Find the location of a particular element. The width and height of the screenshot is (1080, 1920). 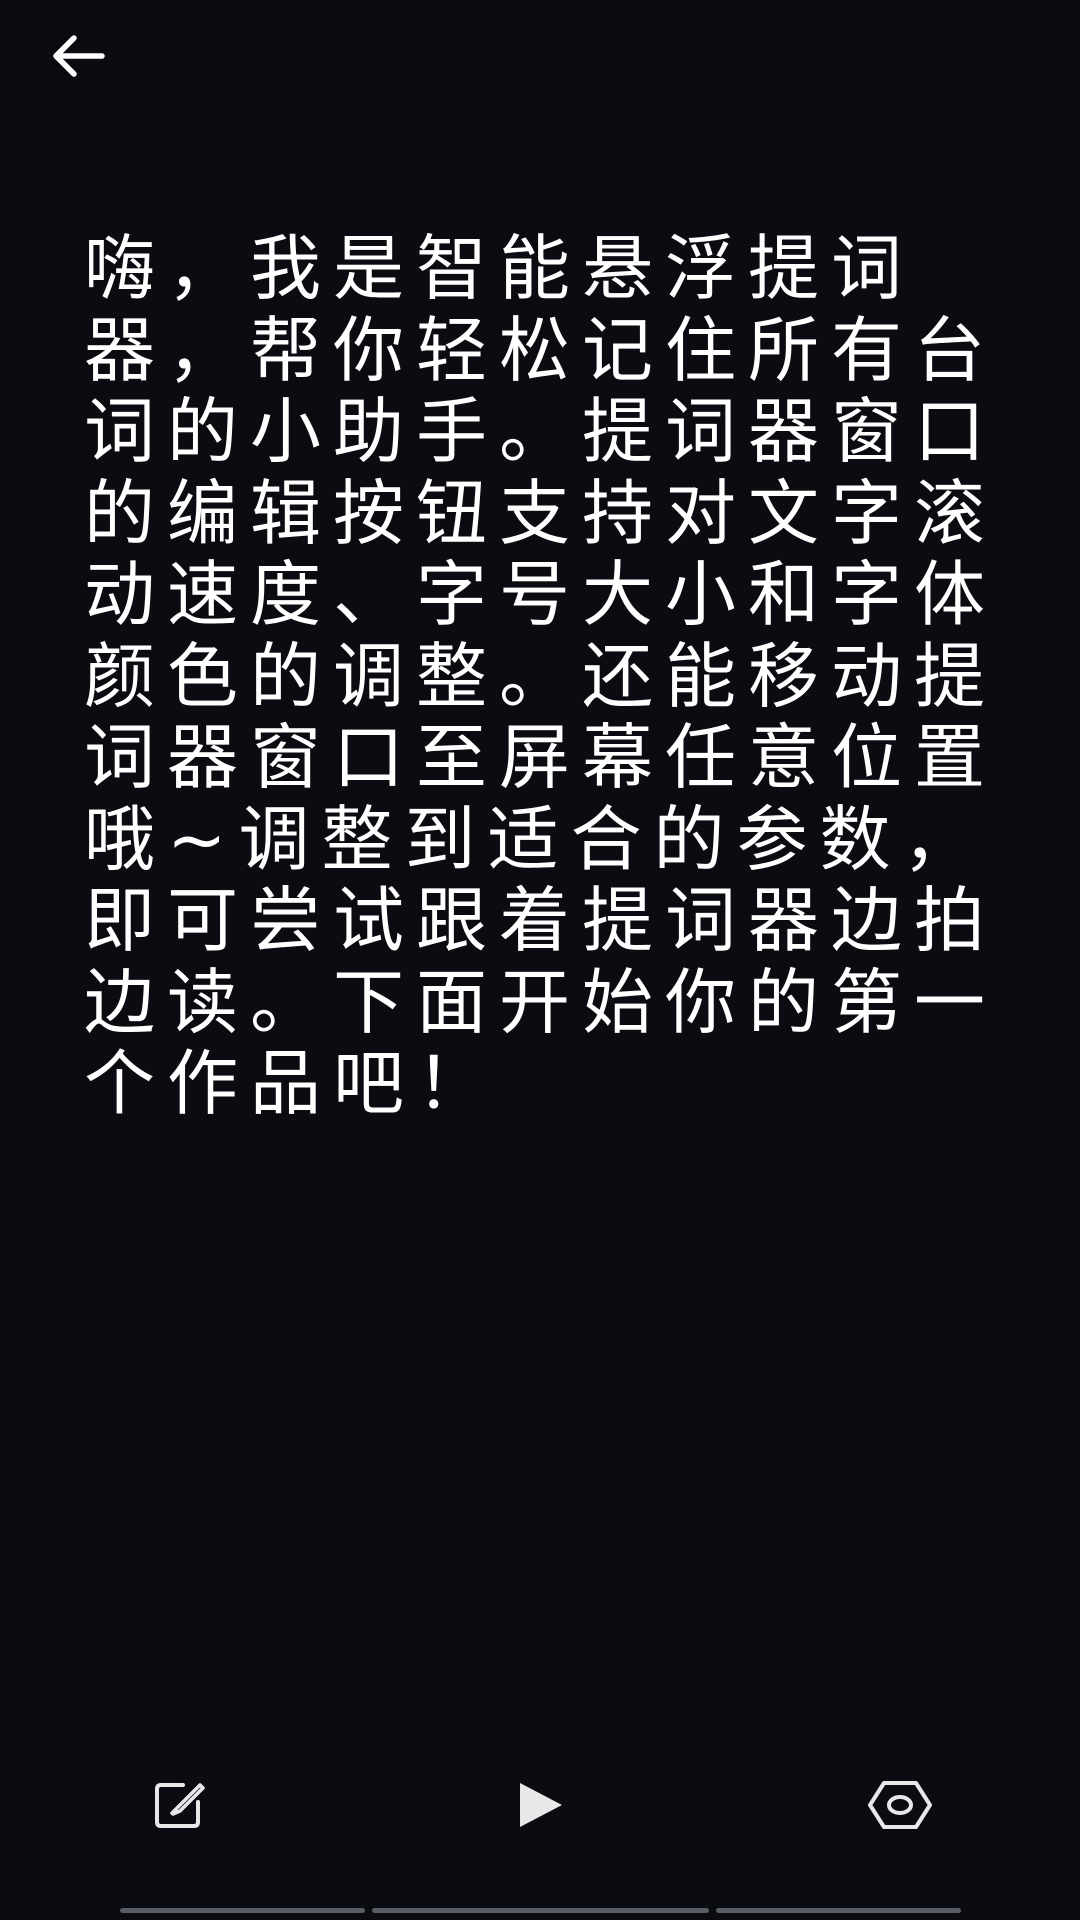

arrow-left-icon is located at coordinates (79, 56).